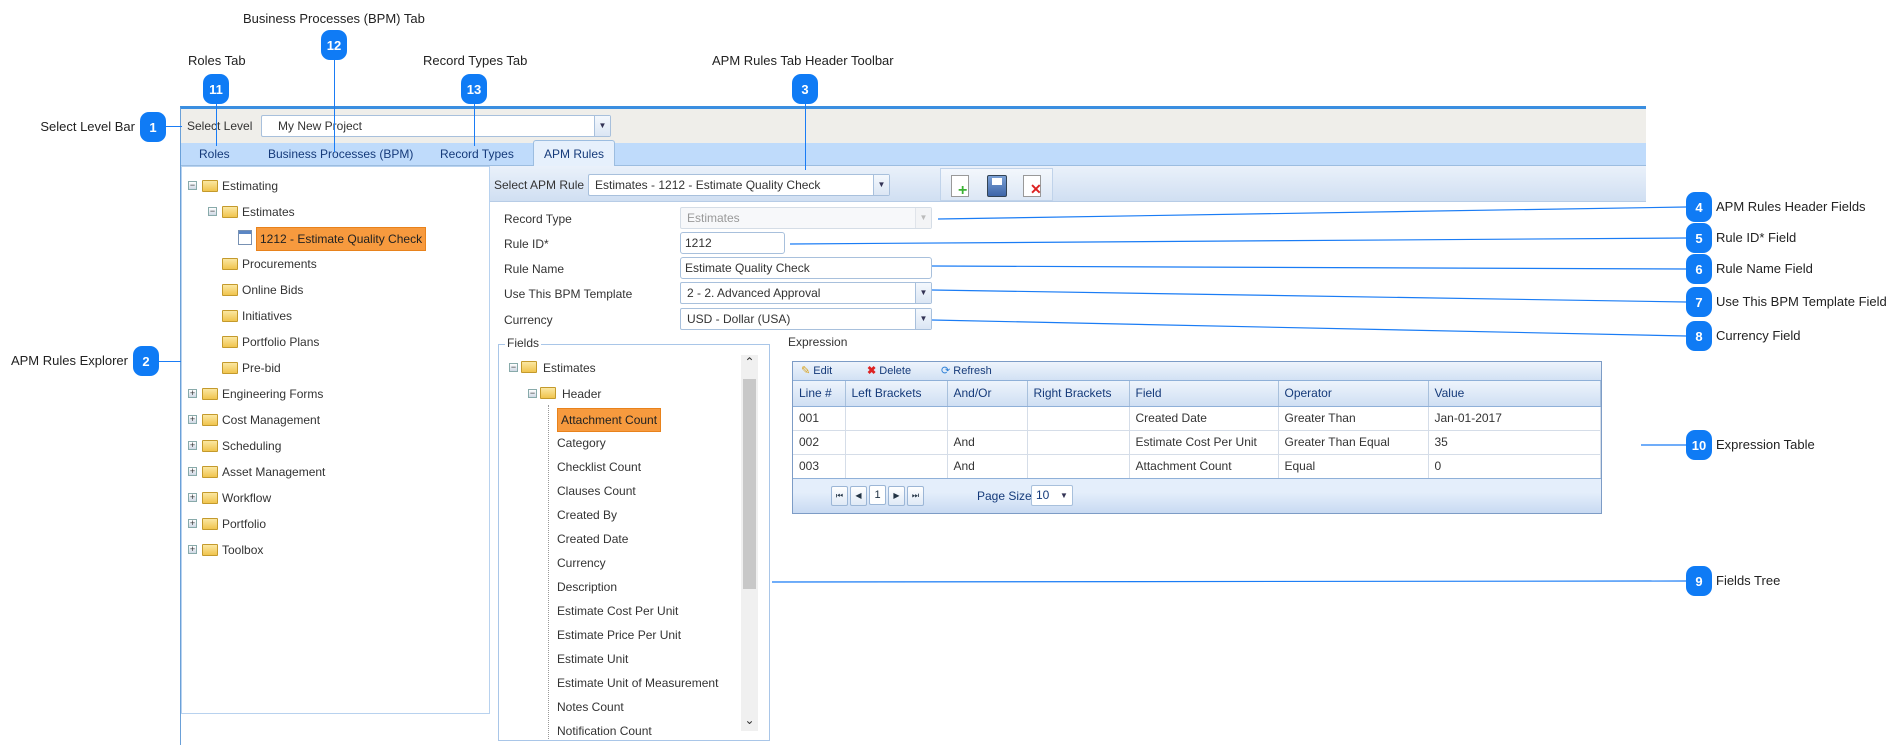 Image resolution: width=1889 pixels, height=745 pixels. I want to click on callout-label-6: Rule Name Field, so click(1764, 268).